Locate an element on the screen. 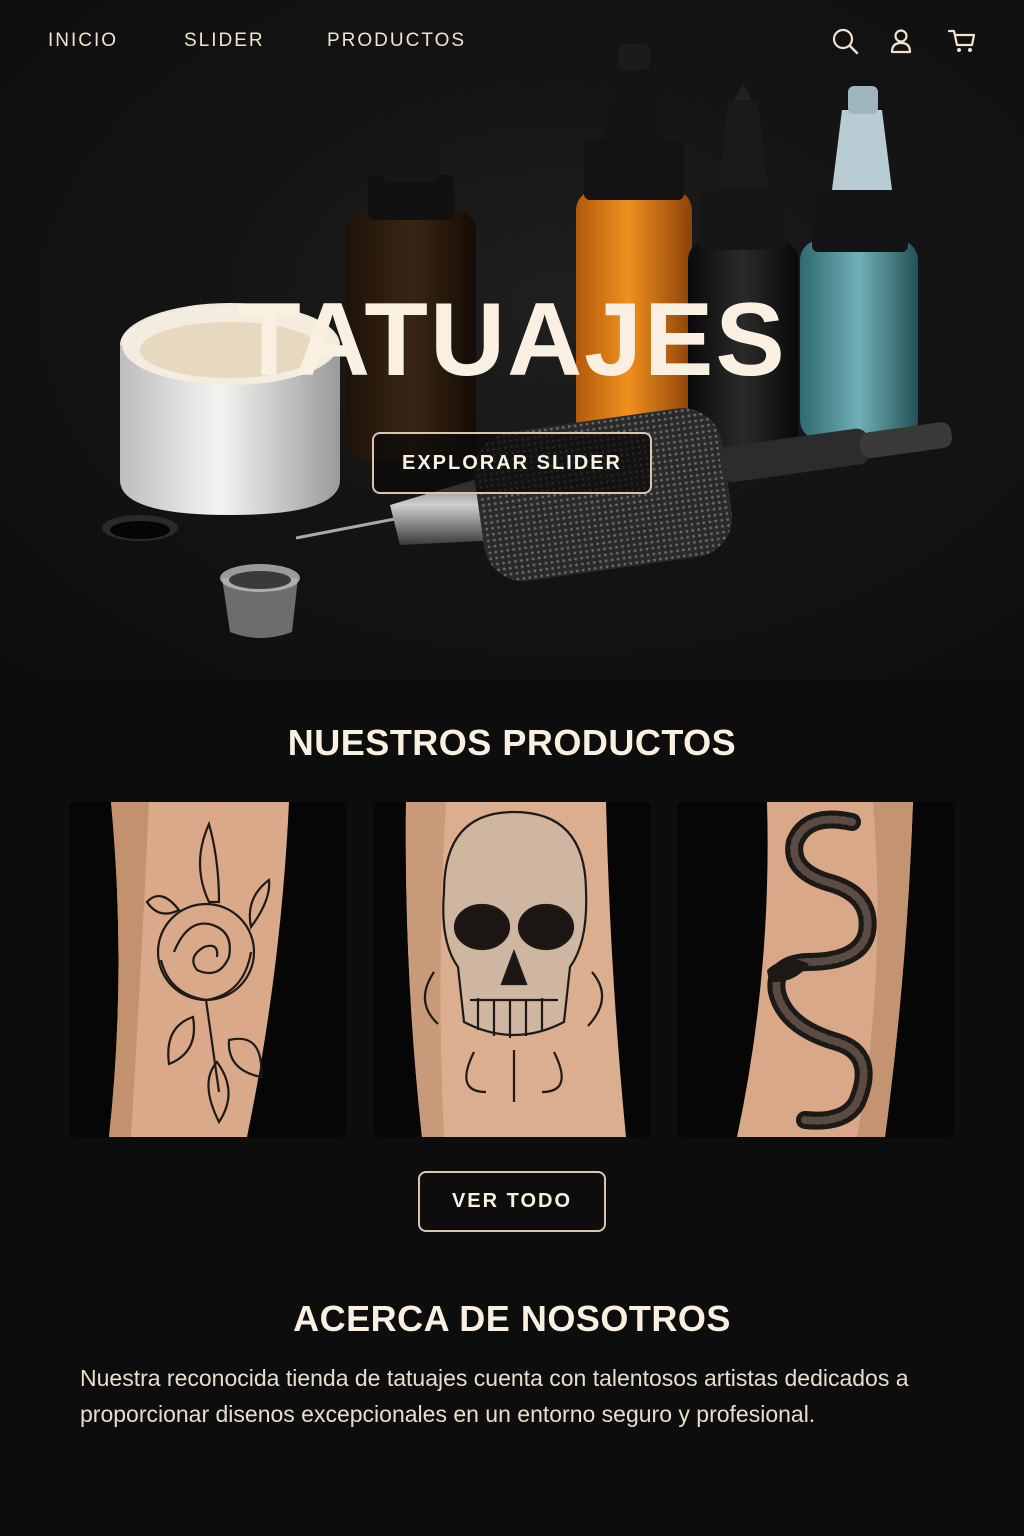 The width and height of the screenshot is (1024, 1536). explore-slider-button: EXPLORAR SLIDER is located at coordinates (512, 463).